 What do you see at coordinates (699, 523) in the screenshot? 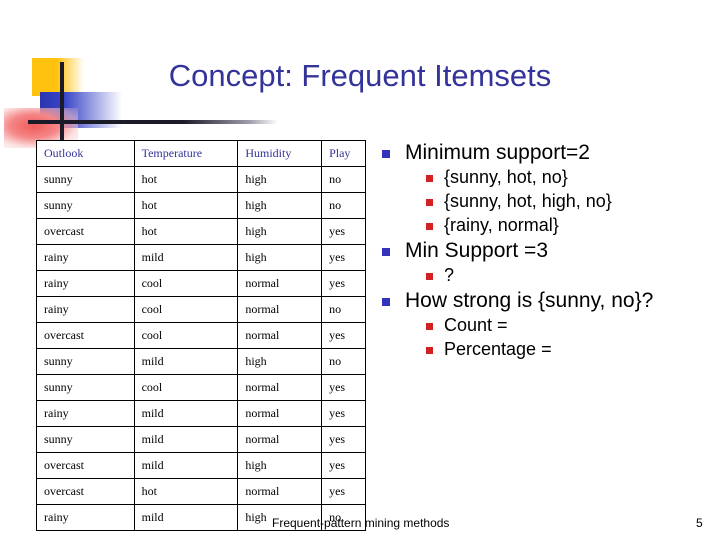
I see `page-number: 5` at bounding box center [699, 523].